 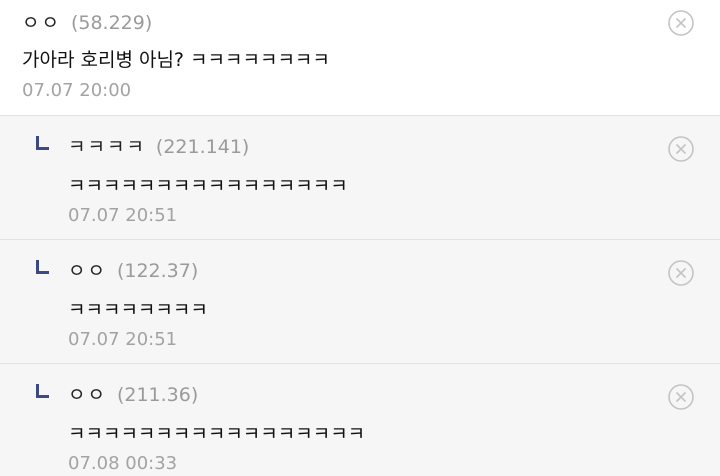 I want to click on comment-text: ㅋㅋㅋㅋㅋㅋㅋㅋㅋㅋㅋㅋㅋㅋㅋㅋ, so click(x=208, y=186).